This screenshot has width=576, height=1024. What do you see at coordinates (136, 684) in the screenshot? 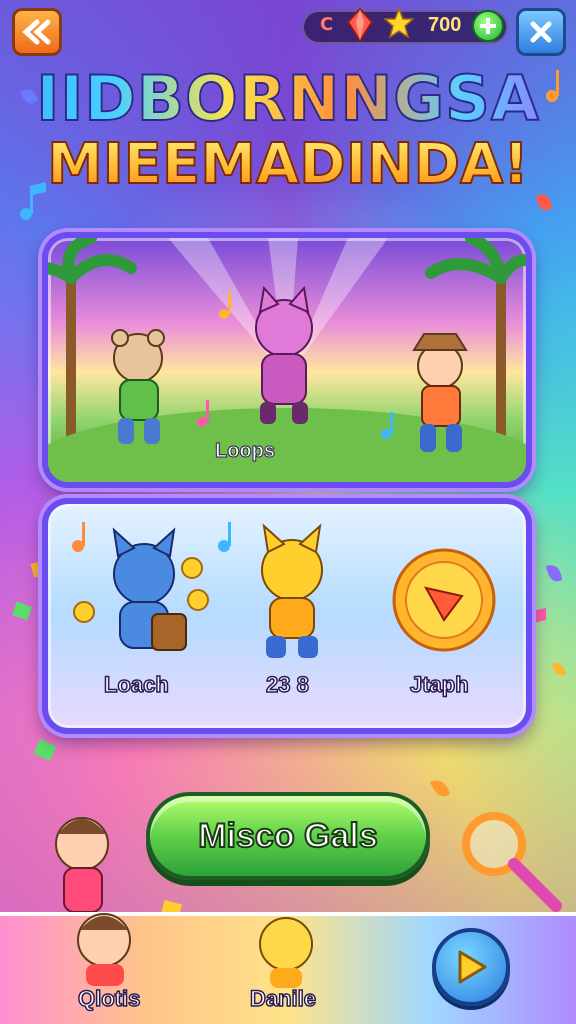
I see `character-label-loach: Loach` at bounding box center [136, 684].